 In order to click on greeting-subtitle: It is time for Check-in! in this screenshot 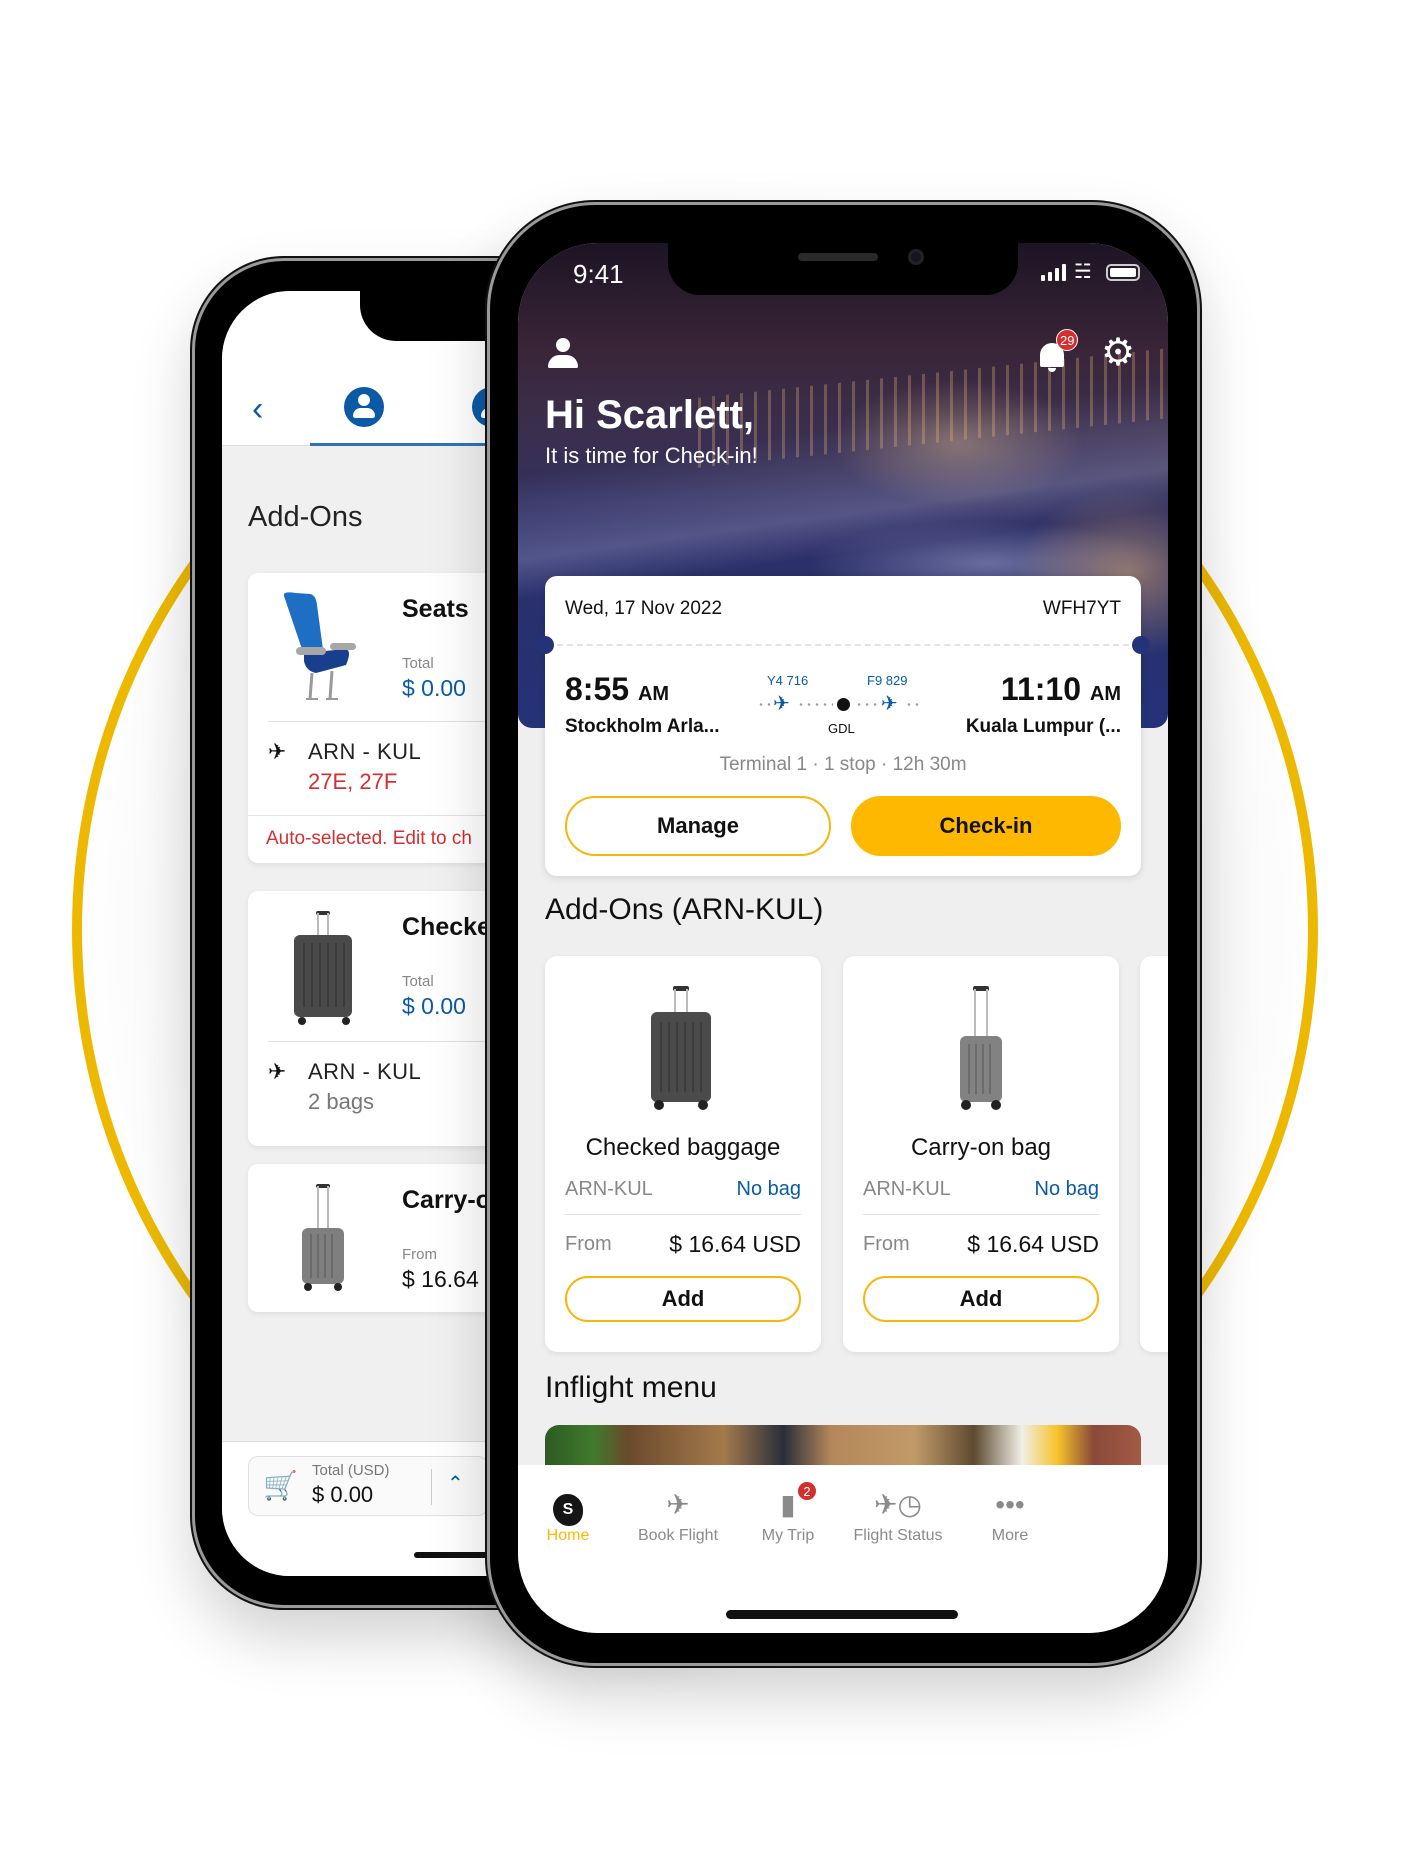, I will do `click(651, 455)`.